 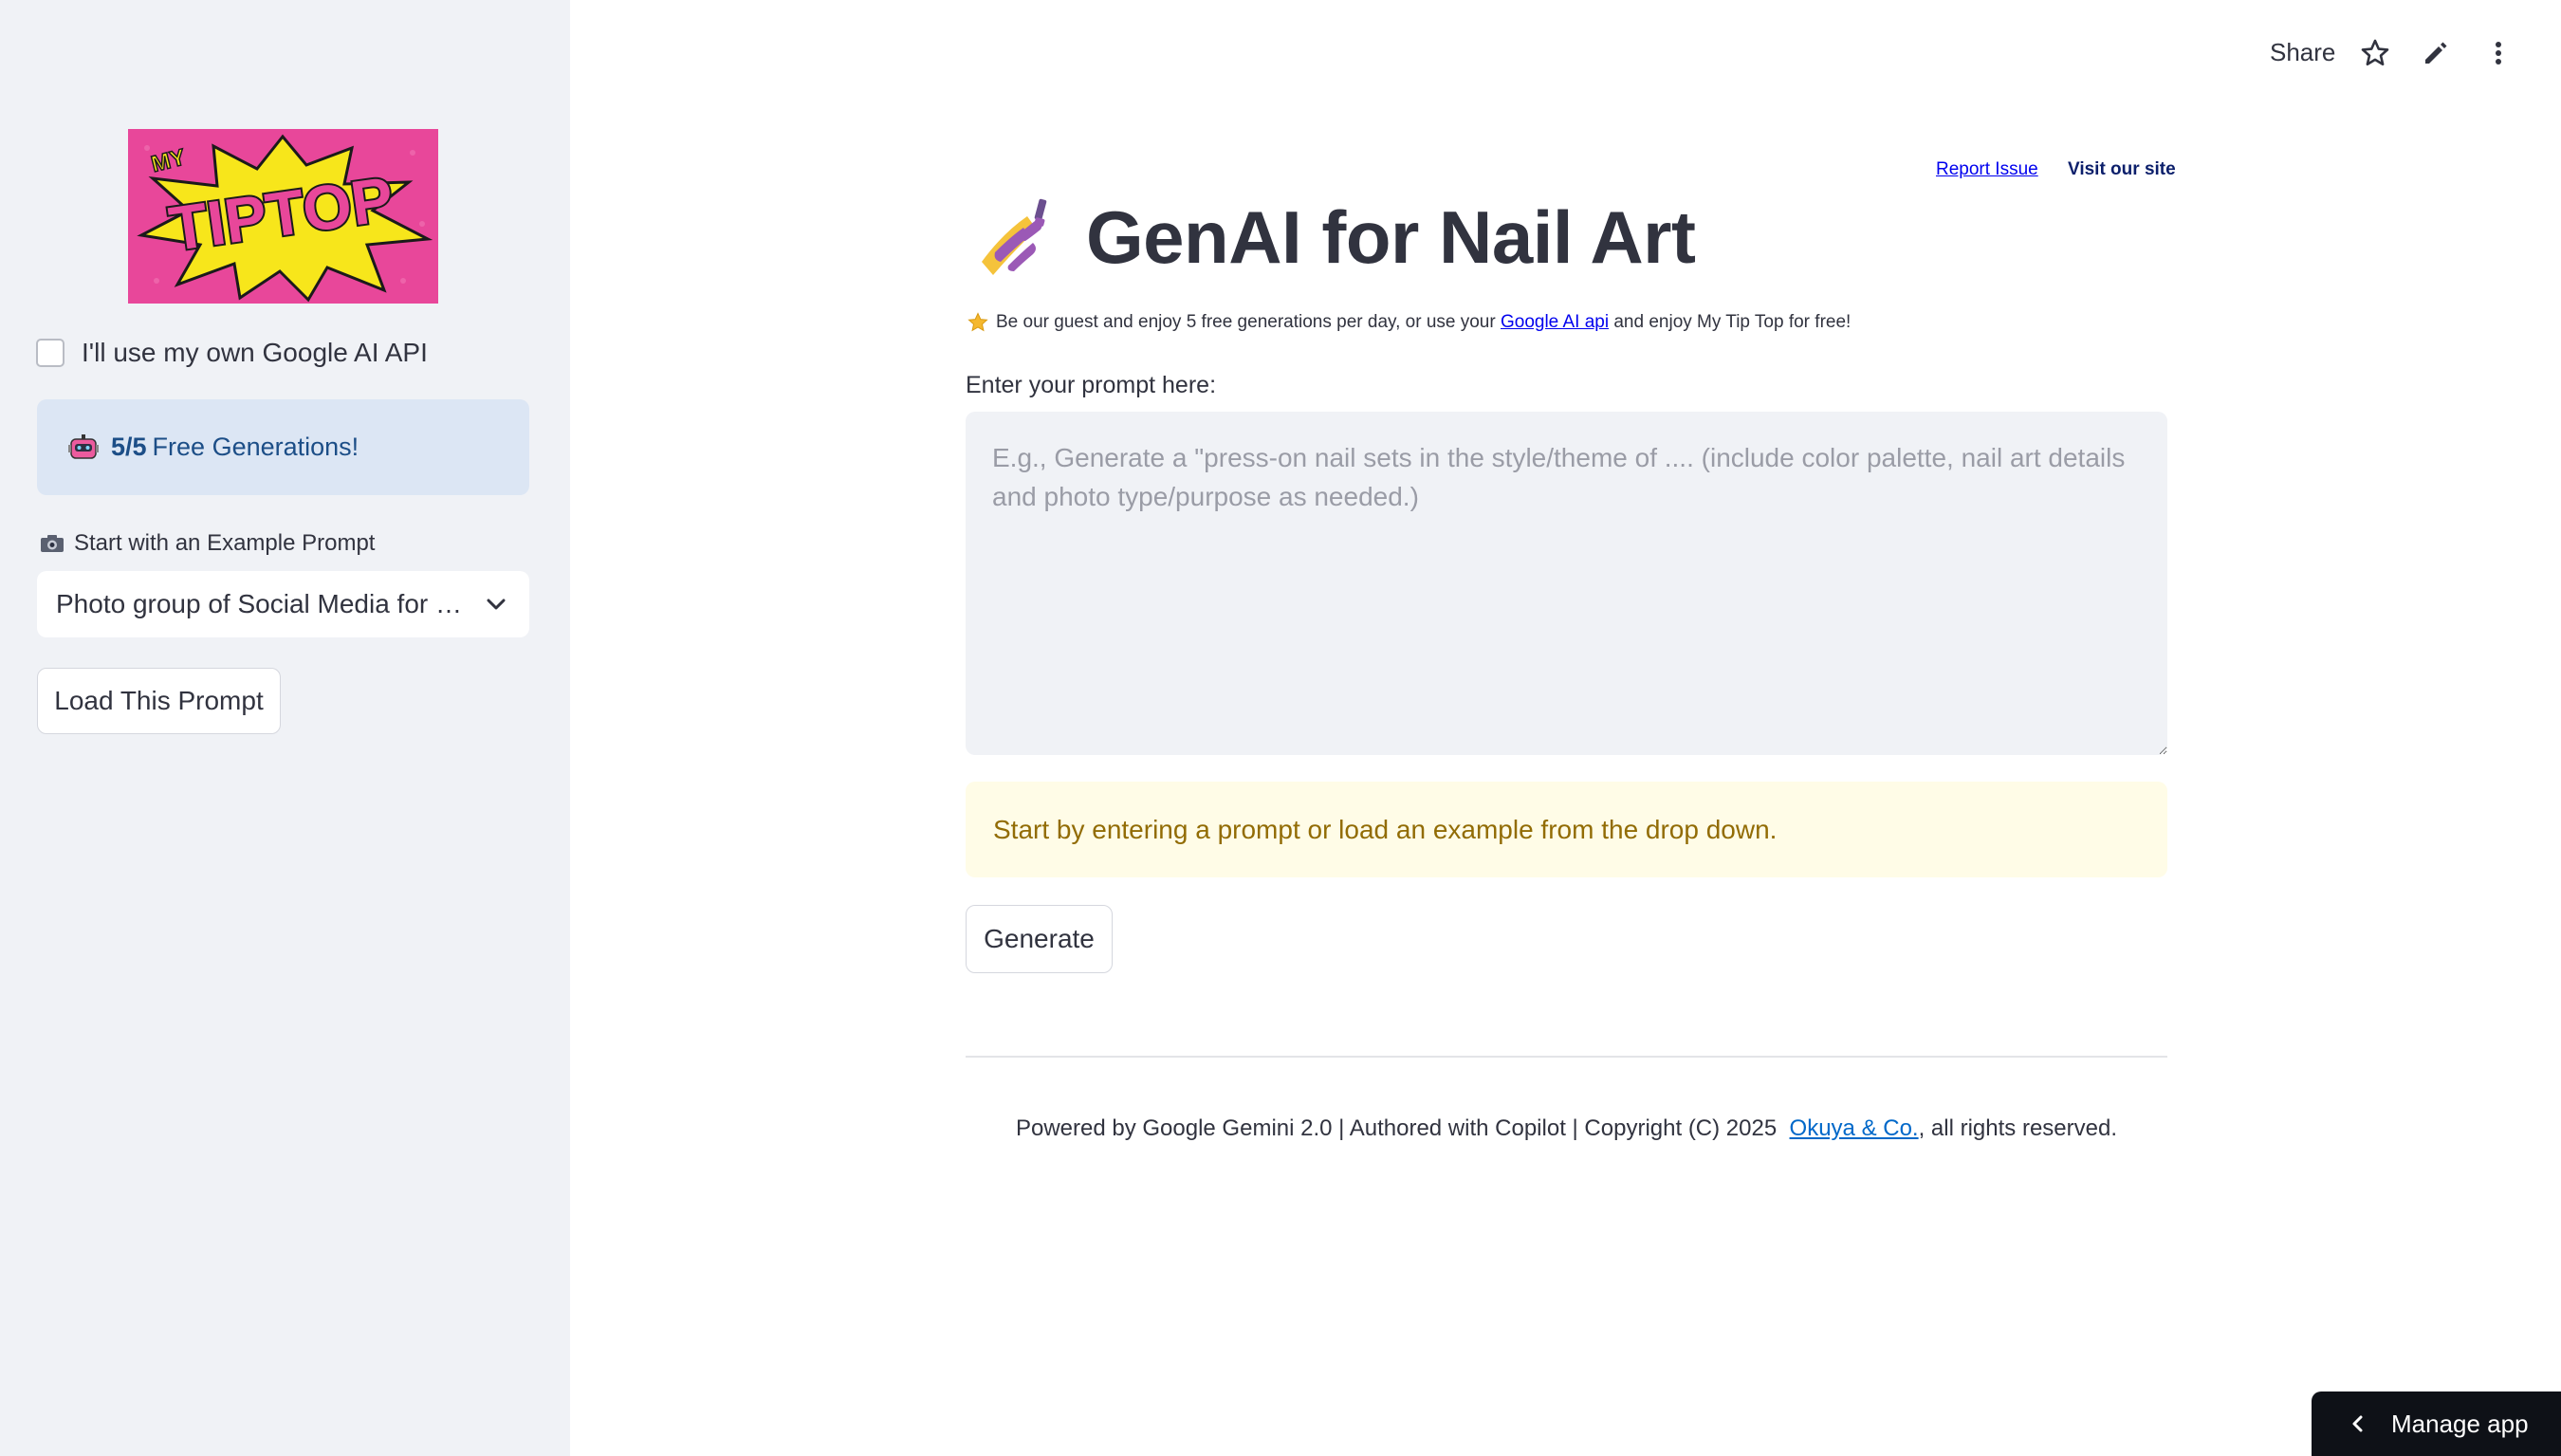 I want to click on visit-site-link: Visit our site, so click(x=2122, y=169).